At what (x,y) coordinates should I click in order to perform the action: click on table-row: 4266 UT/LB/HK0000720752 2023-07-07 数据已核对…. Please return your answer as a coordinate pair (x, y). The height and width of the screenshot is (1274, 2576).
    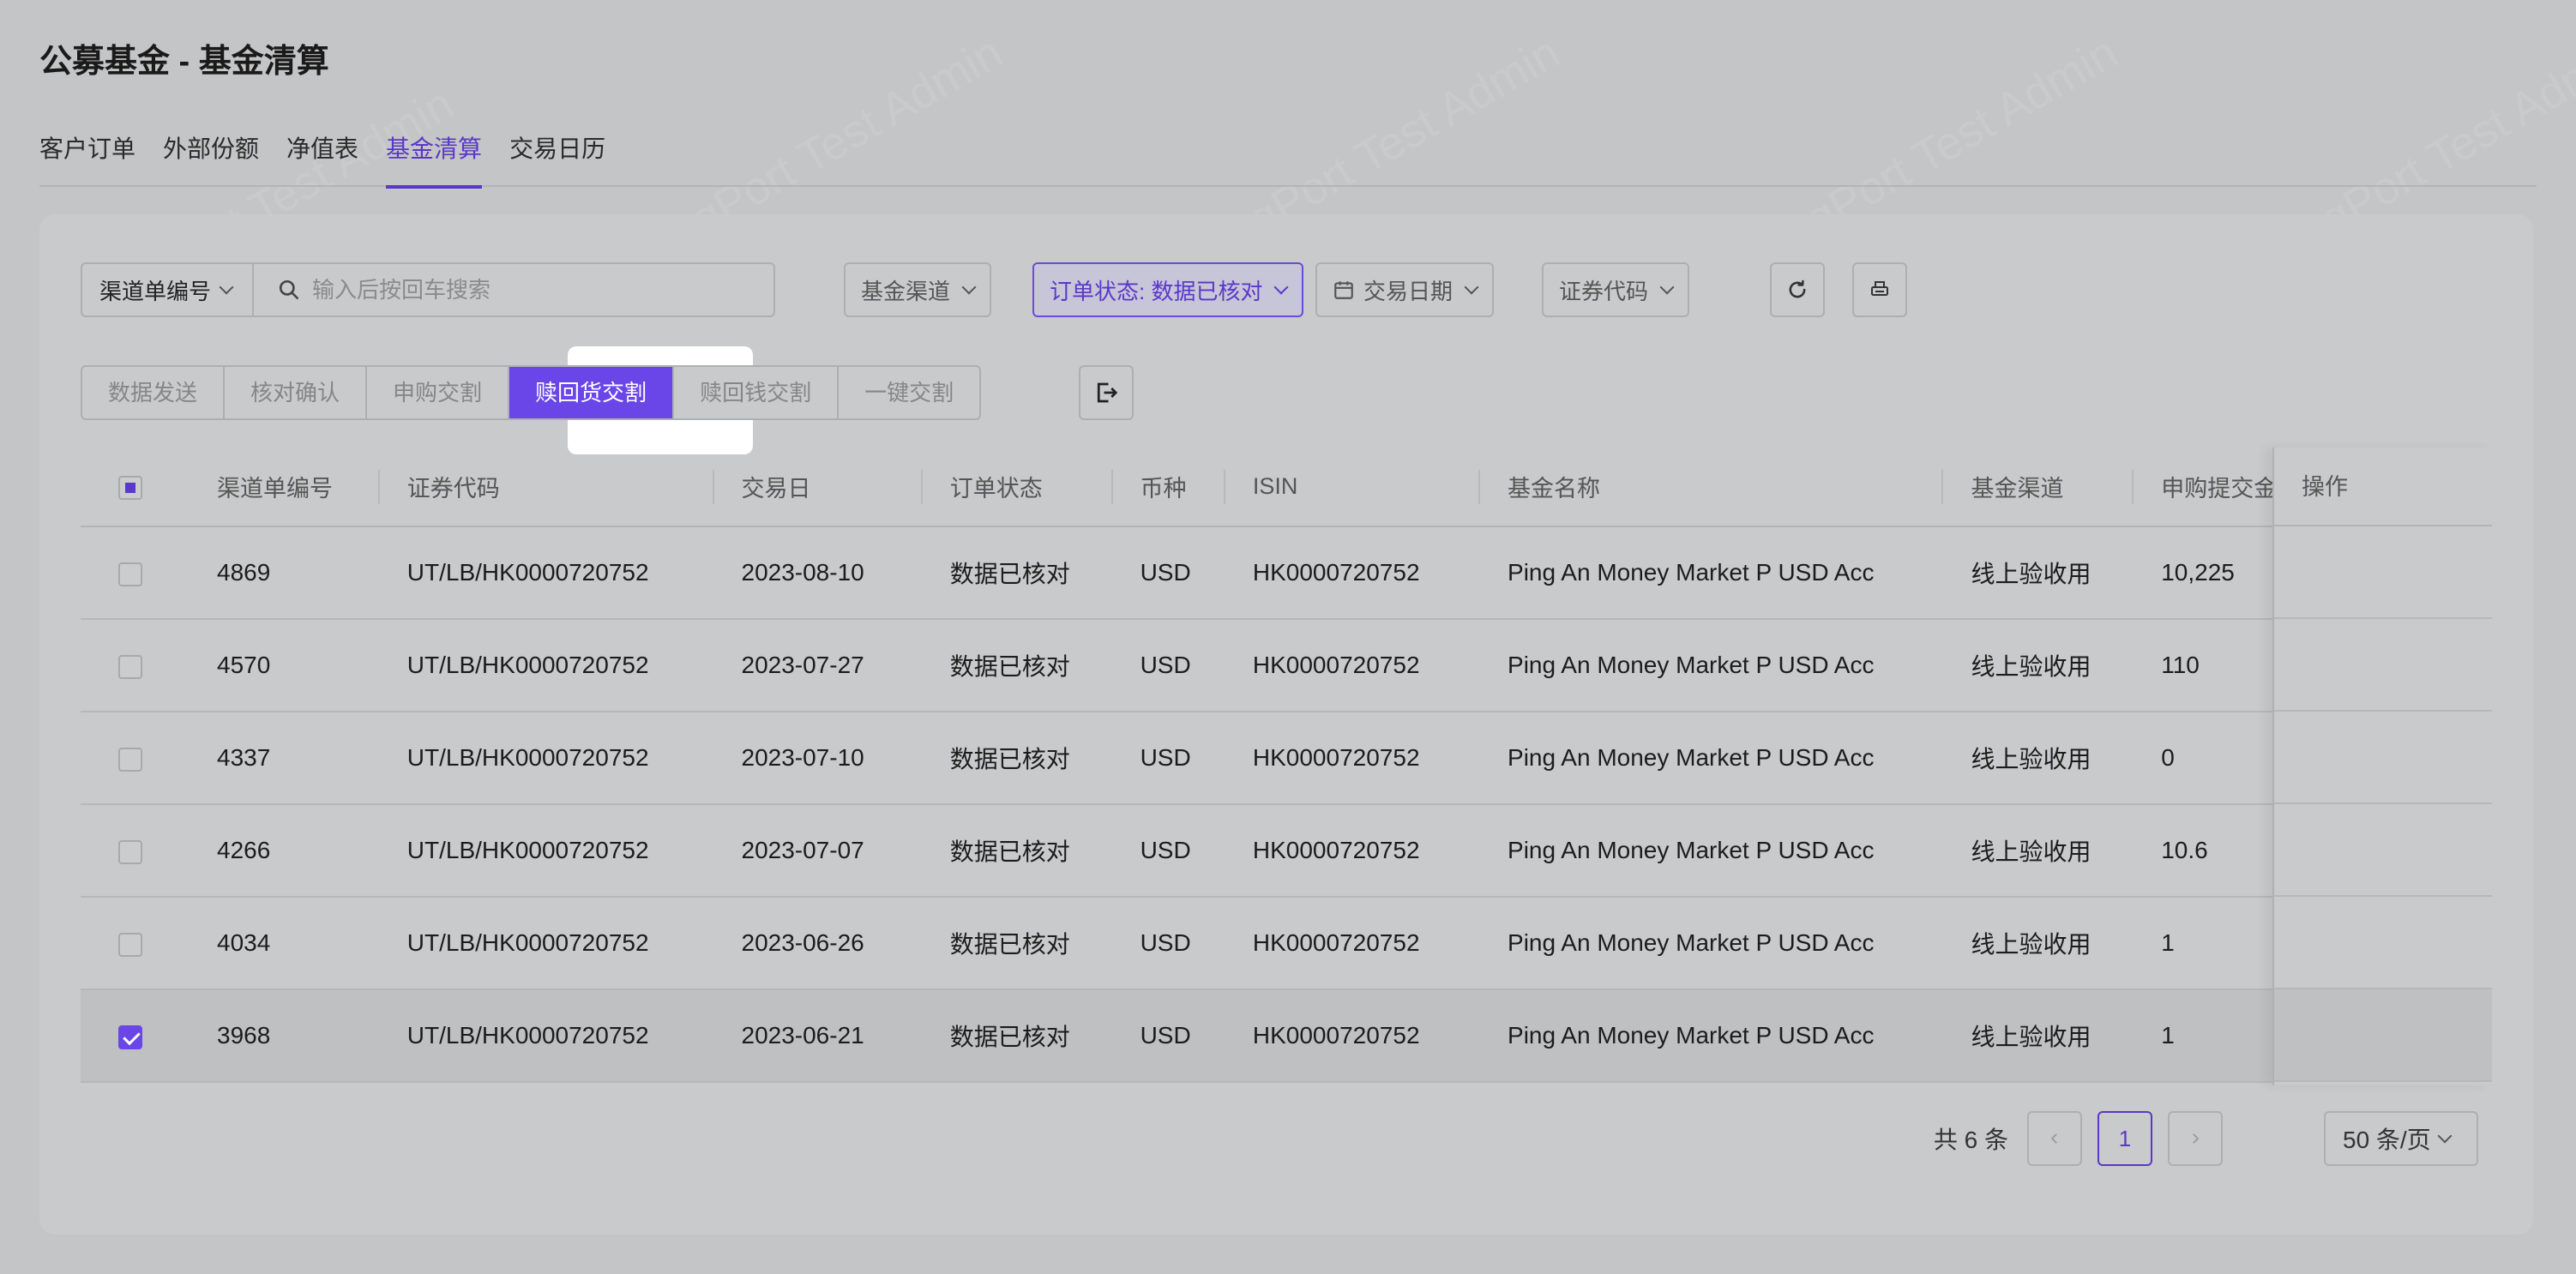
    Looking at the image, I should click on (1286, 851).